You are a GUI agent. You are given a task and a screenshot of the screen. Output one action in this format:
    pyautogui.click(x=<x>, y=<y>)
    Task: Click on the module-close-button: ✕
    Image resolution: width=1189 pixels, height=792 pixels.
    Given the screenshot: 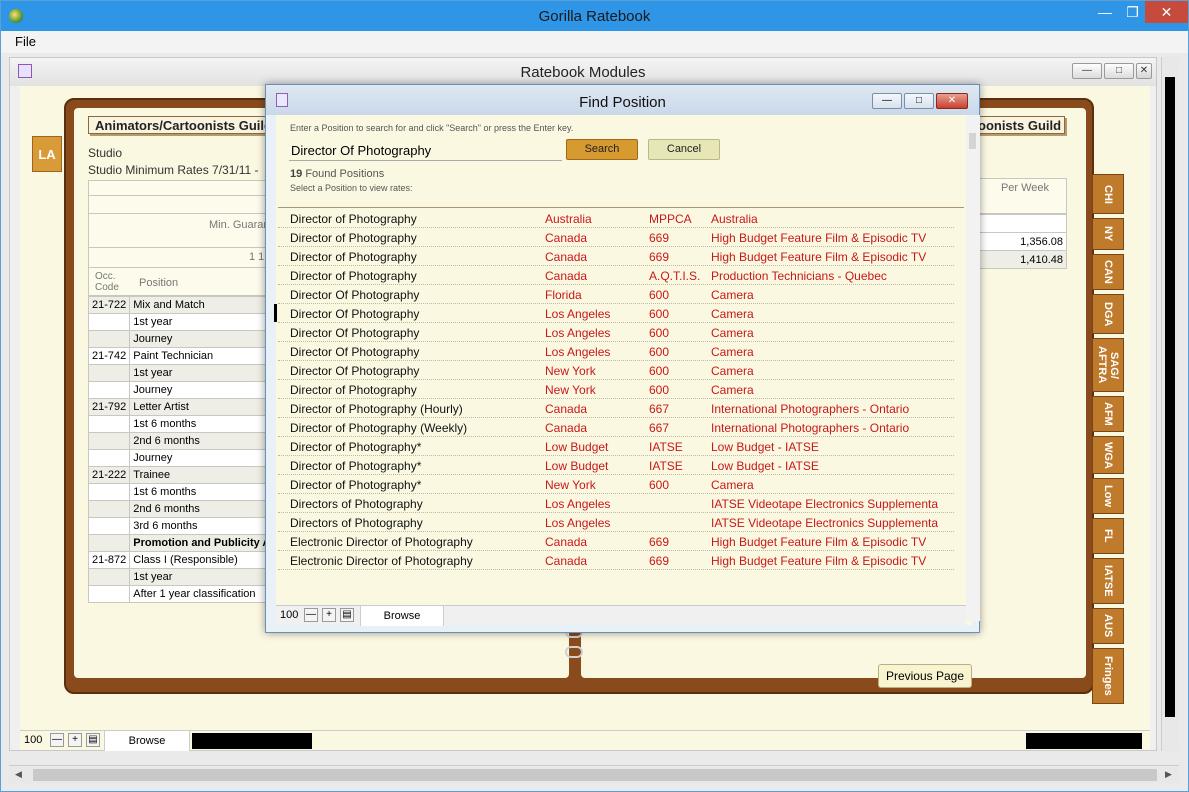 What is the action you would take?
    pyautogui.click(x=1144, y=71)
    